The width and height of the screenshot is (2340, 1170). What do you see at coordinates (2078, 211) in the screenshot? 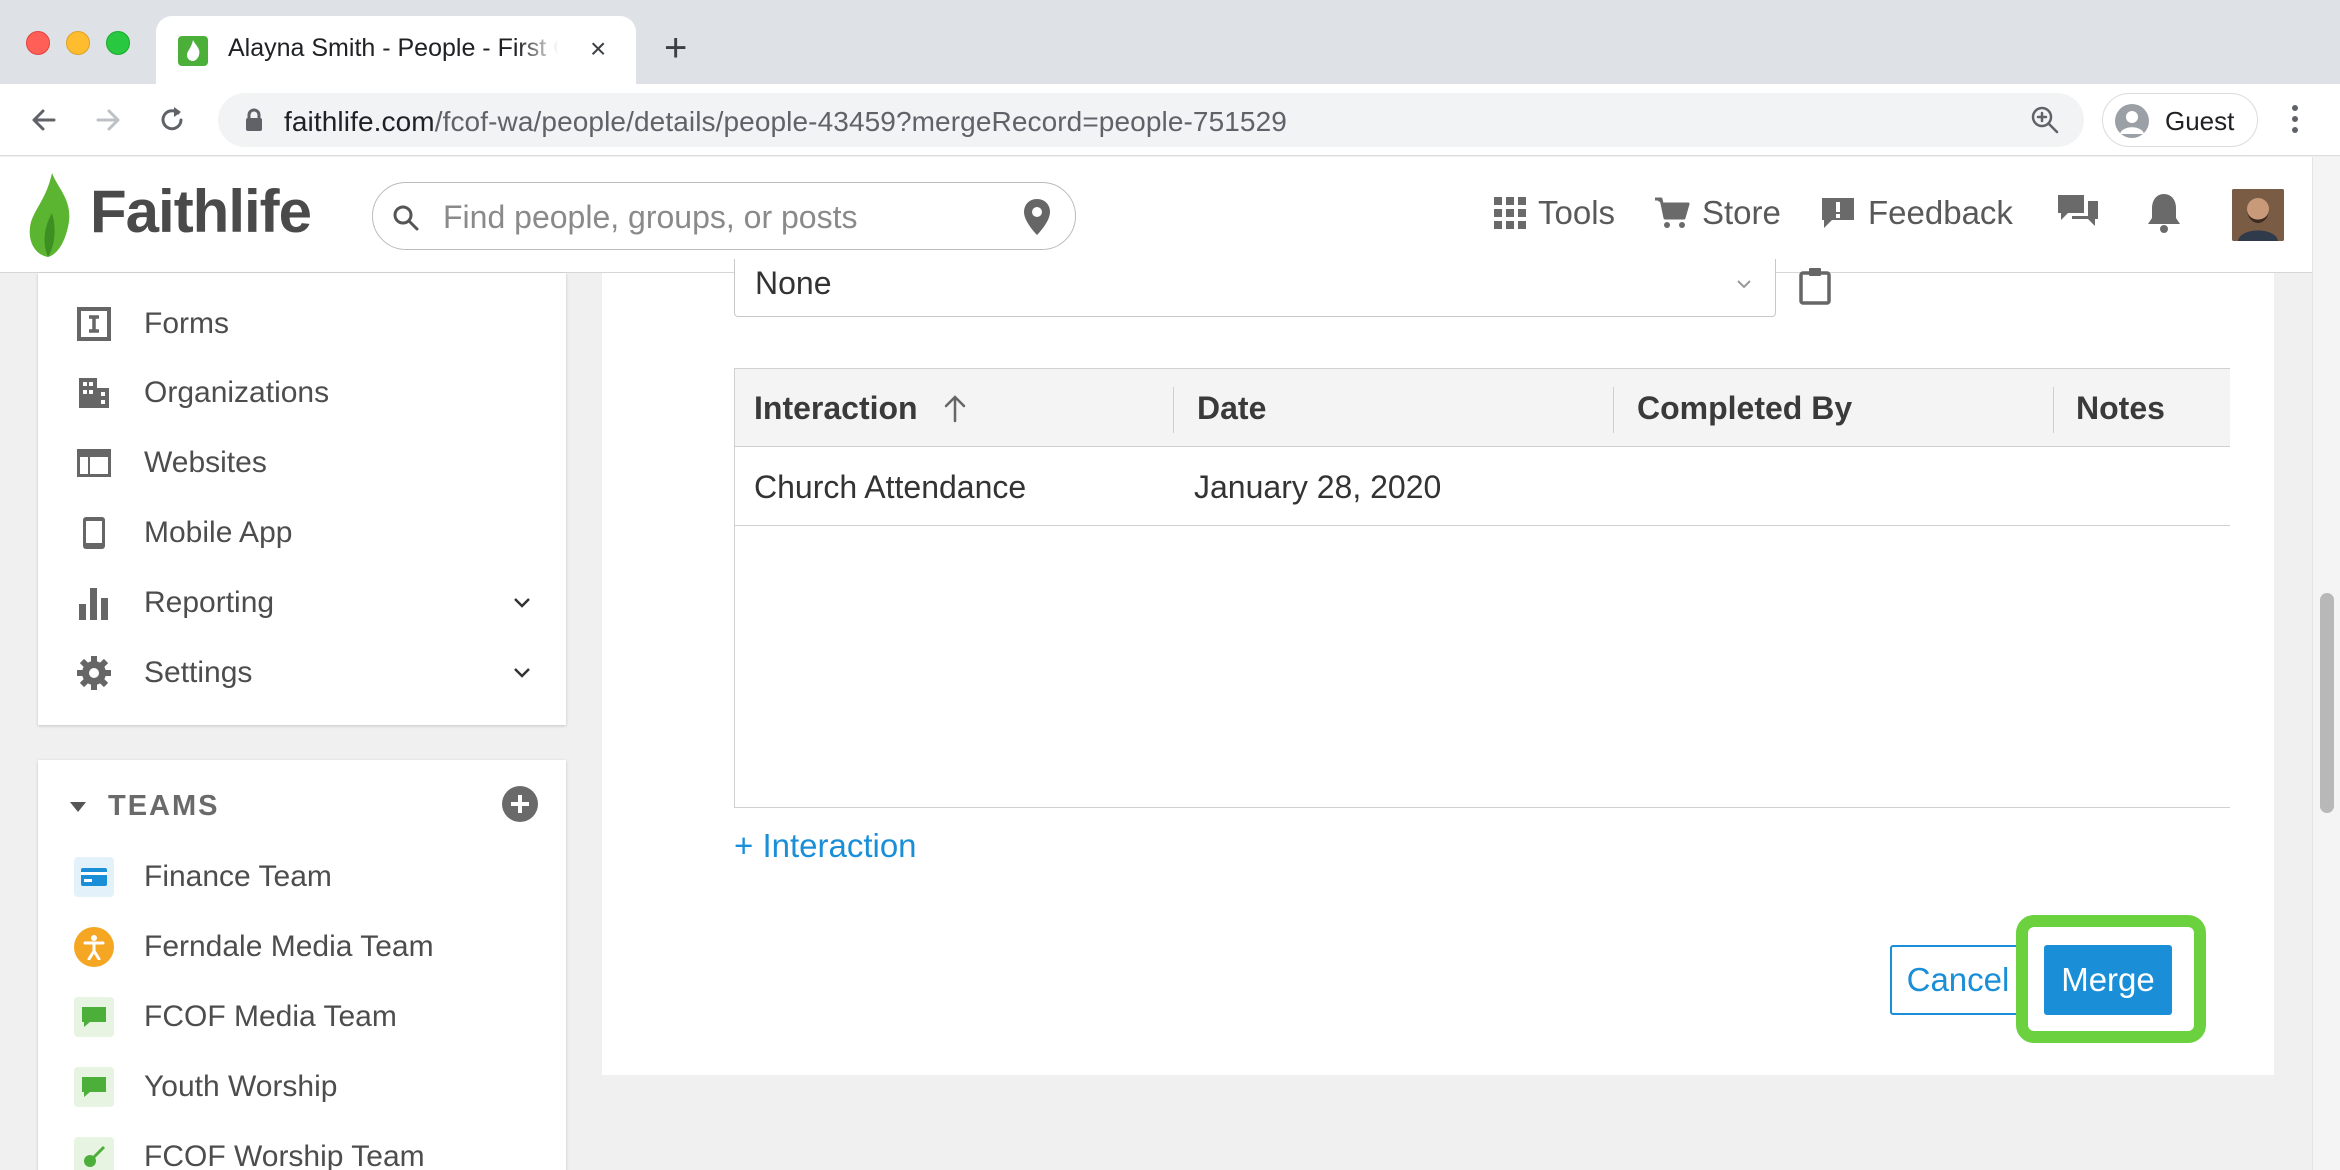
I see `messages-icon` at bounding box center [2078, 211].